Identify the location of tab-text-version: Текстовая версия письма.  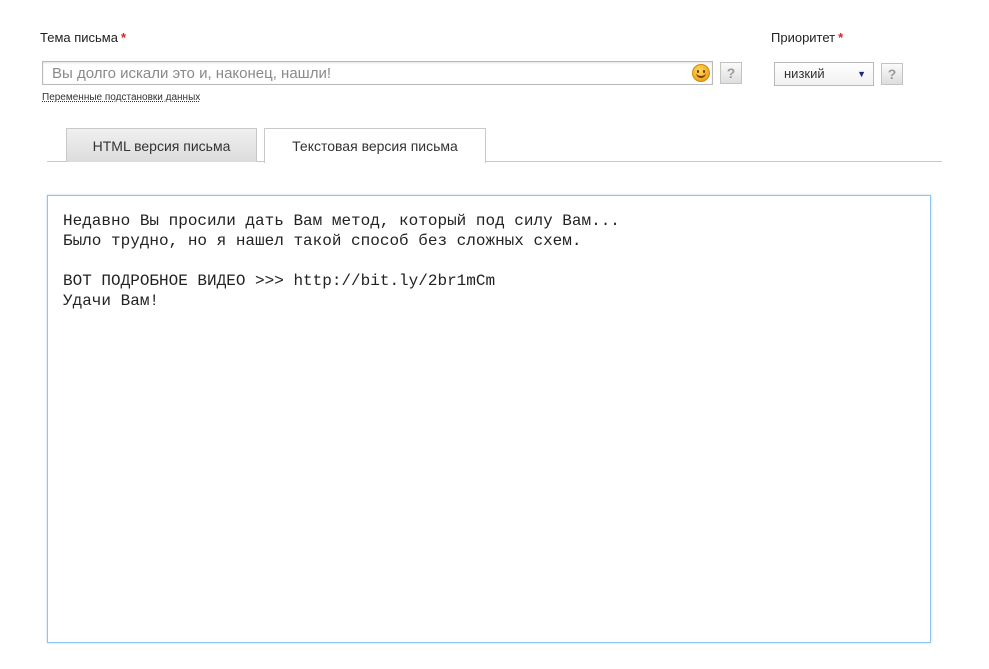
(375, 145).